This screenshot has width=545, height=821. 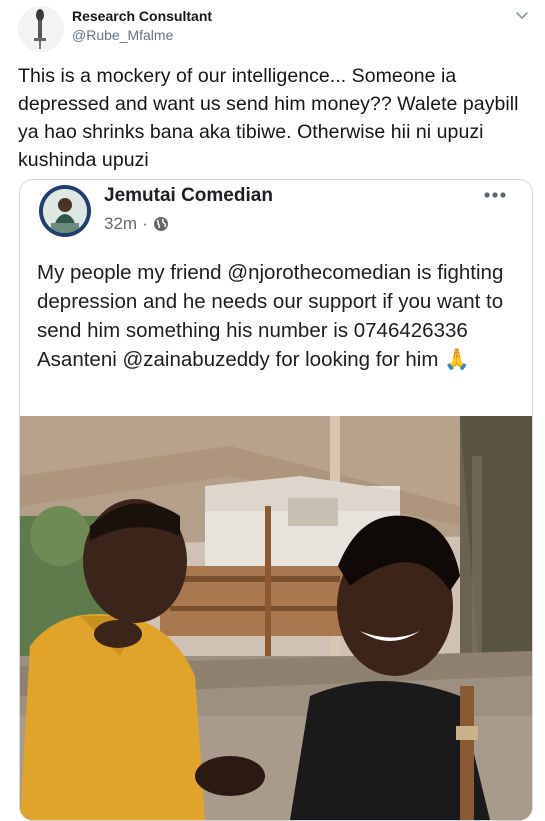 What do you see at coordinates (457, 359) in the screenshot?
I see `praying-hands-emoji: 🙏` at bounding box center [457, 359].